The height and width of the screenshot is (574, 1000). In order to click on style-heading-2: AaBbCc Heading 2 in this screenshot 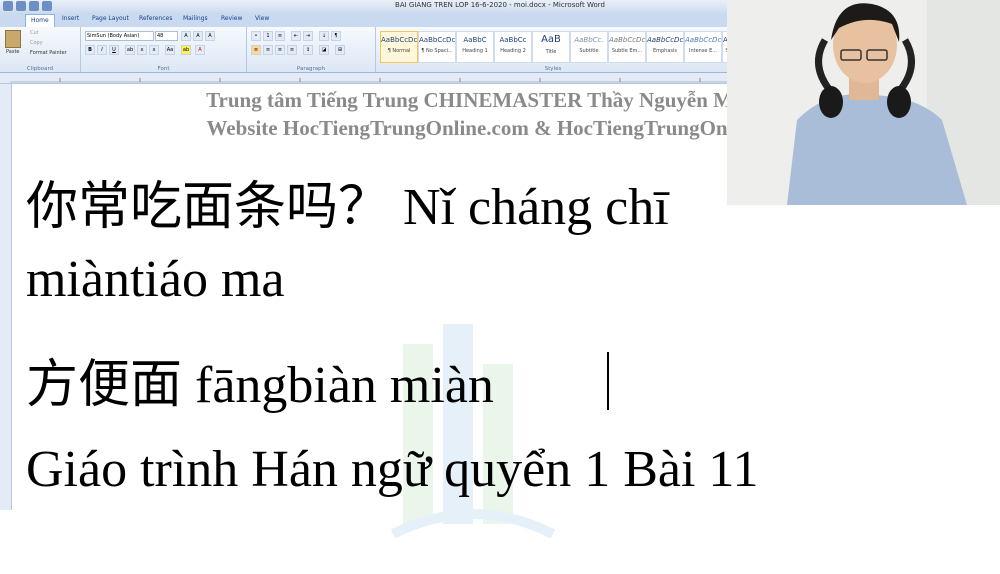, I will do `click(513, 47)`.